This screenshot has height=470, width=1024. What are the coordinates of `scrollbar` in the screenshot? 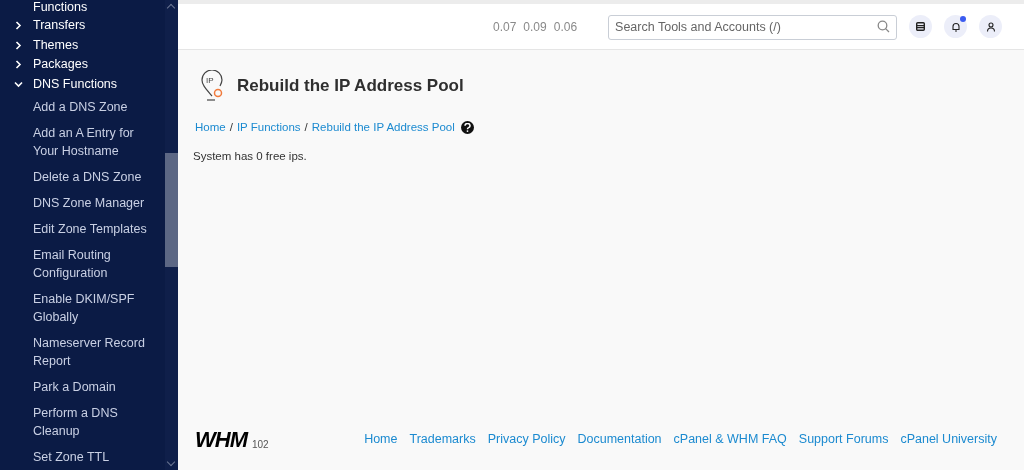 It's located at (171, 235).